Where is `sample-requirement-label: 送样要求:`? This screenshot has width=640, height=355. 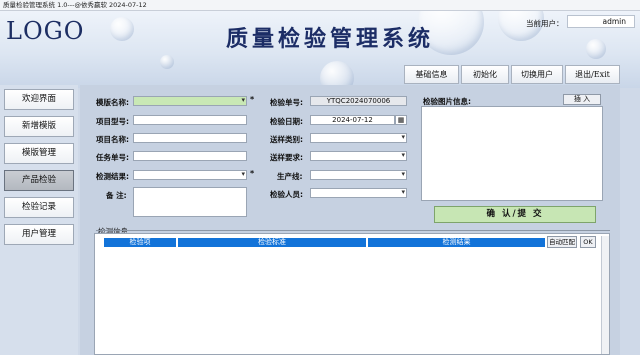
sample-requirement-label: 送样要求: is located at coordinates (286, 157).